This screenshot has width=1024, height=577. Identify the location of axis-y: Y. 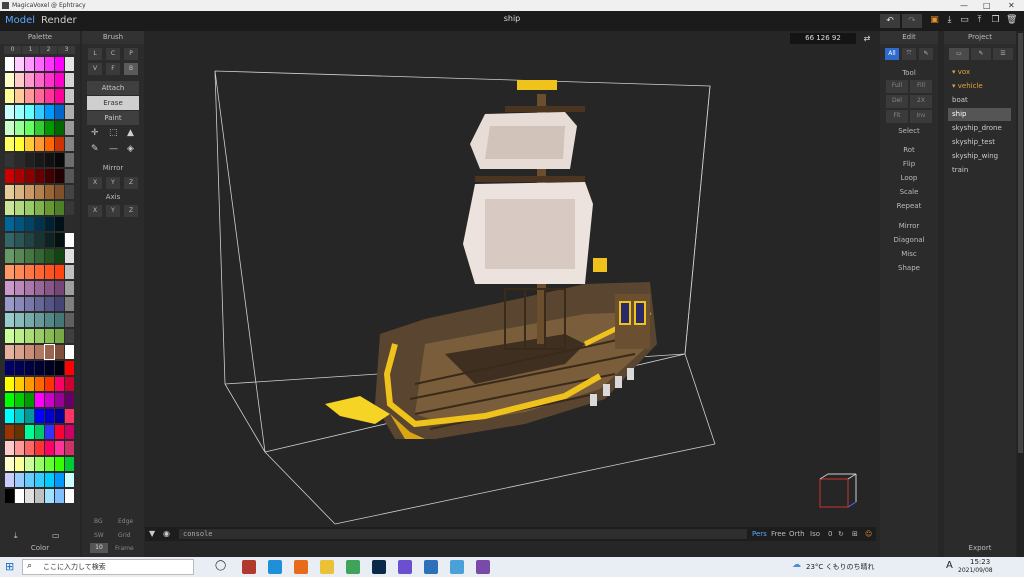
(113, 211).